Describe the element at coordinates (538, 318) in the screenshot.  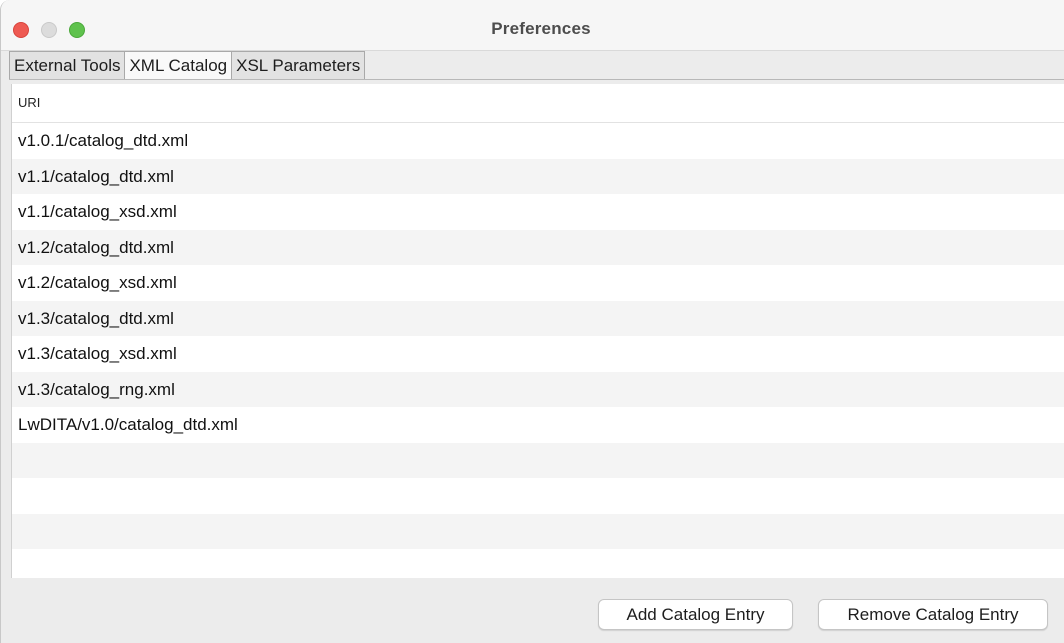
I see `table-row: v1.3/catalog_dtd.xml` at that location.